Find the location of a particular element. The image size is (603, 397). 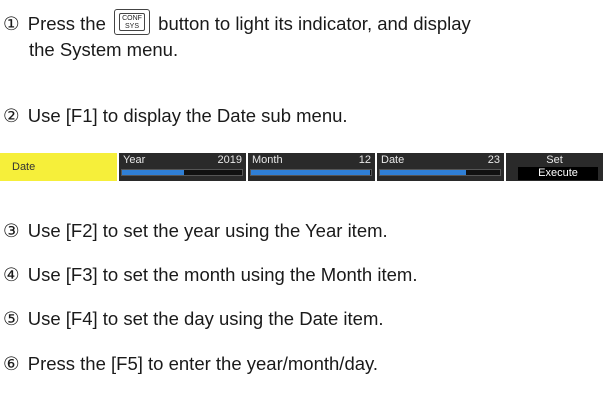

menu-tab-label: Date is located at coordinates (24, 167).